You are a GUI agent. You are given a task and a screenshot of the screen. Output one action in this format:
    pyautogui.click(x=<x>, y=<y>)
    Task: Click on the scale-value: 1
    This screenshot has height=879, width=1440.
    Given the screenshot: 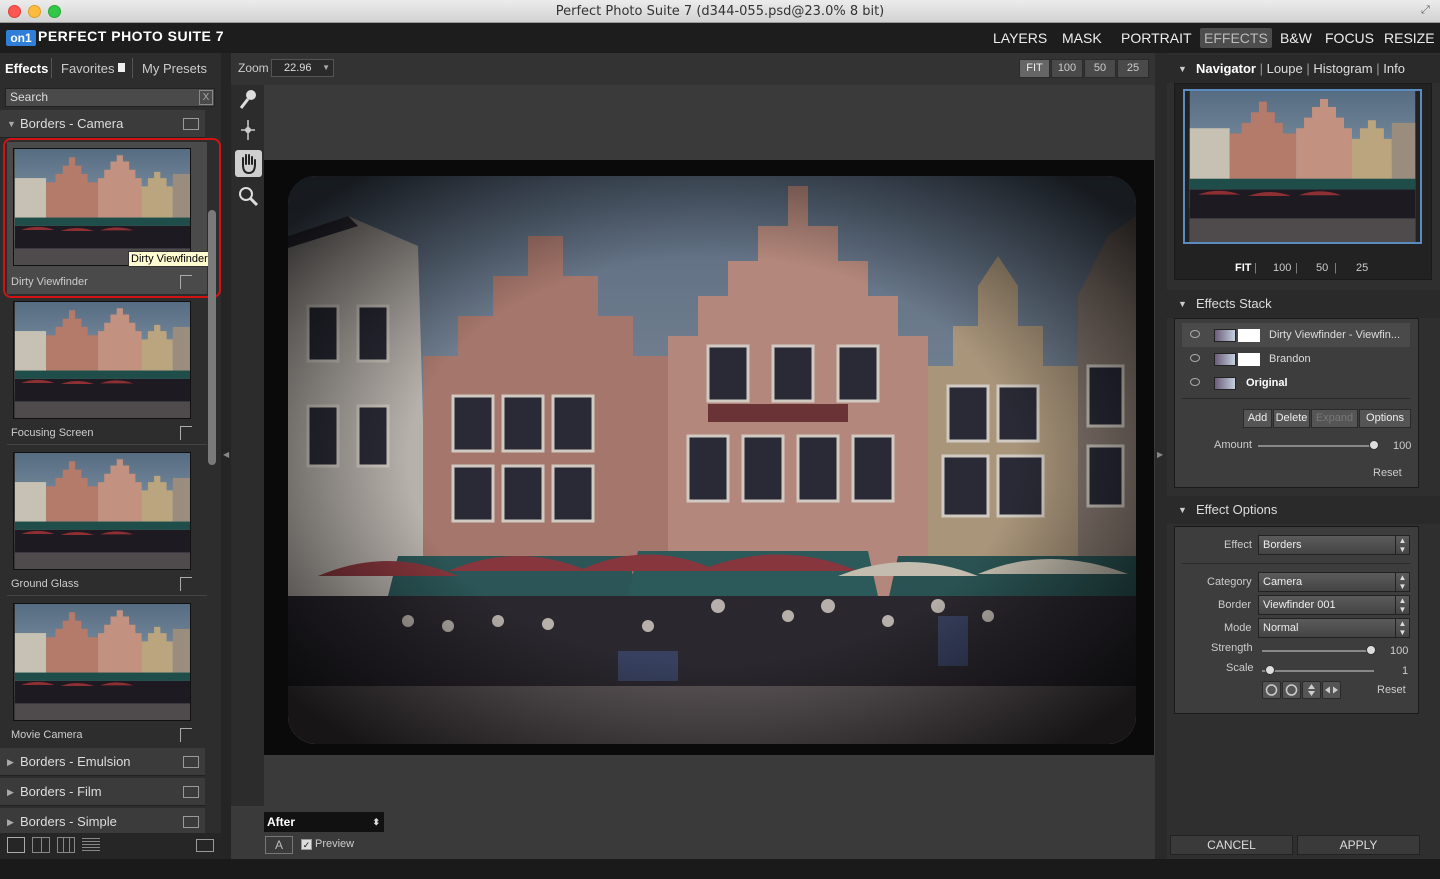 What is the action you would take?
    pyautogui.click(x=1405, y=671)
    